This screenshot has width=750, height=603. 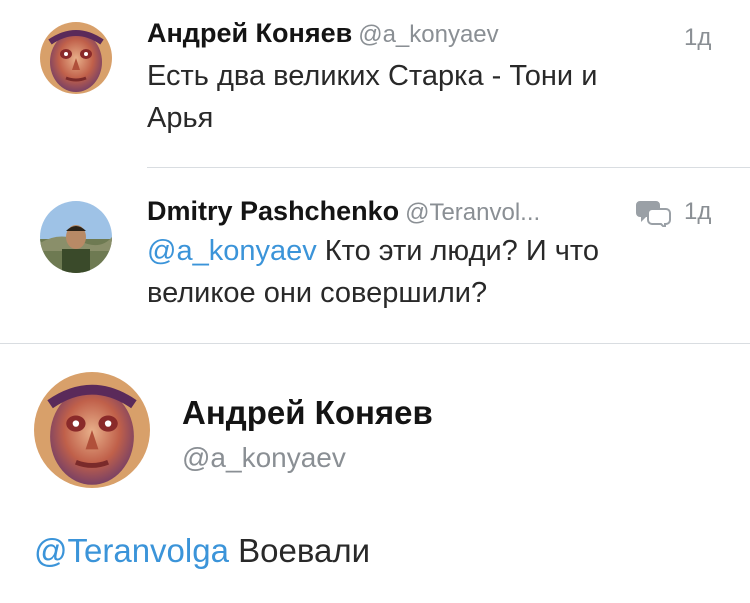 I want to click on author-name: Андрей Коняев, so click(x=307, y=413).